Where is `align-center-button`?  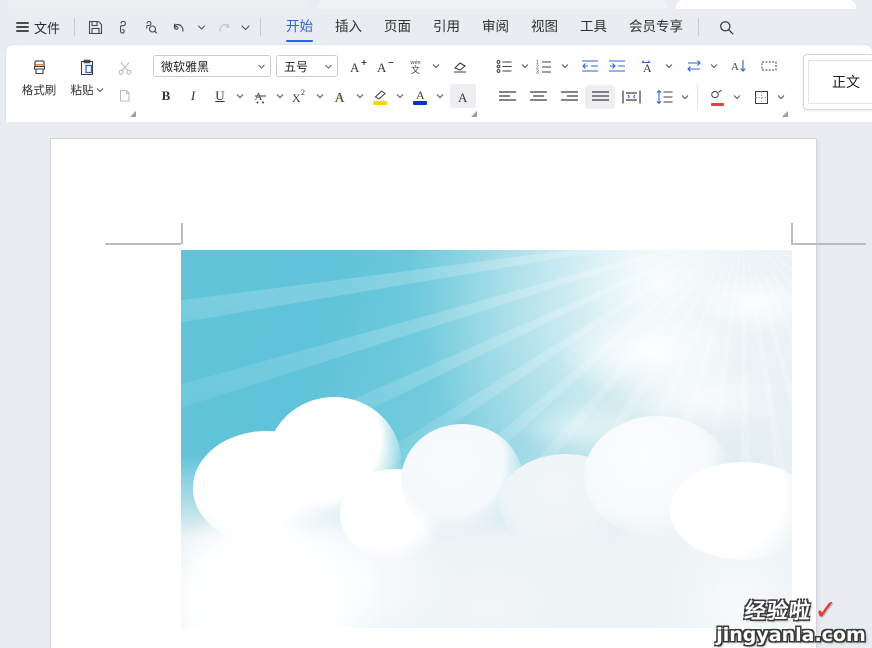 align-center-button is located at coordinates (538, 97).